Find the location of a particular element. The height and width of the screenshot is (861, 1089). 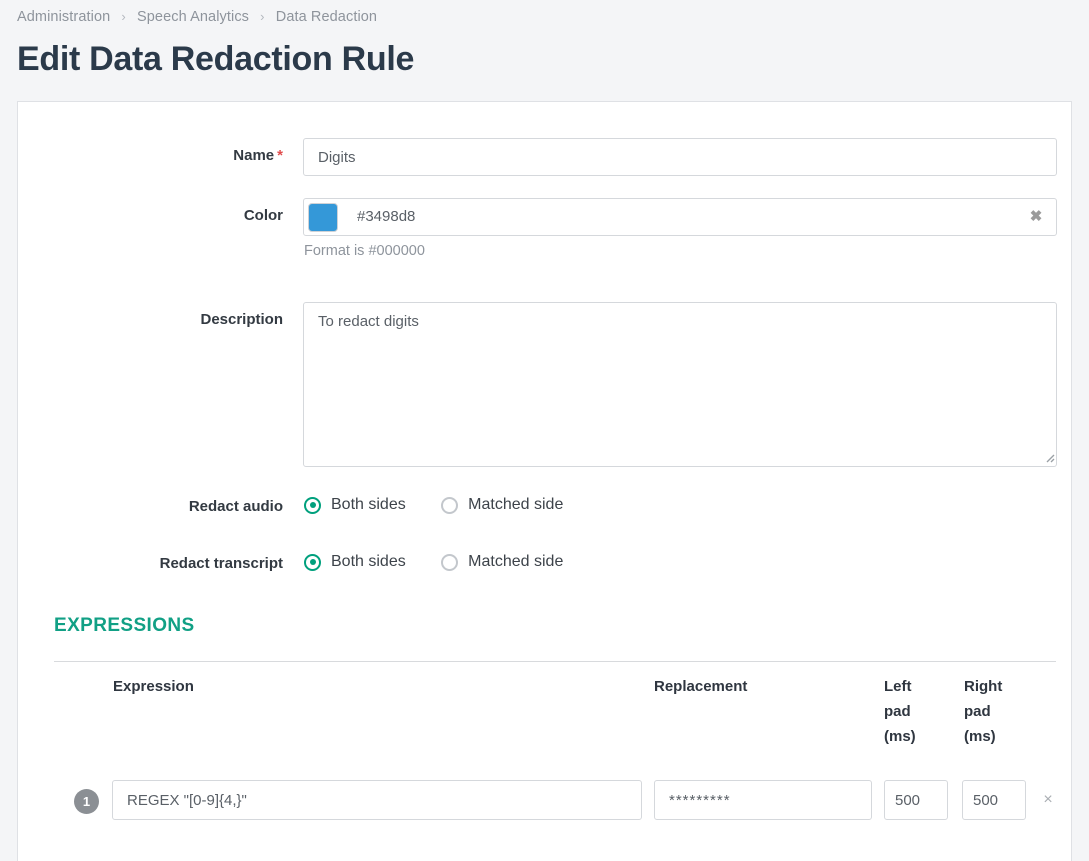

redact-transcript-option-both-sides: Both sides is located at coordinates (355, 562).